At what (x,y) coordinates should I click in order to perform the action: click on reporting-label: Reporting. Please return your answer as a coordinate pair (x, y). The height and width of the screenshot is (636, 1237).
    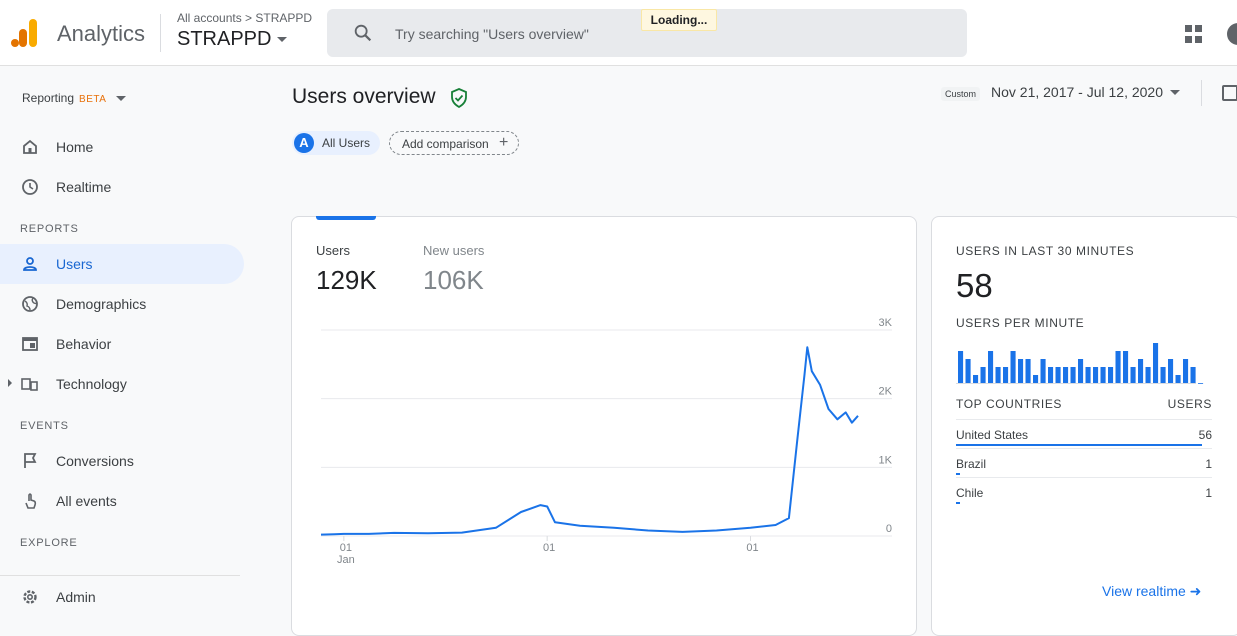
    Looking at the image, I should click on (48, 98).